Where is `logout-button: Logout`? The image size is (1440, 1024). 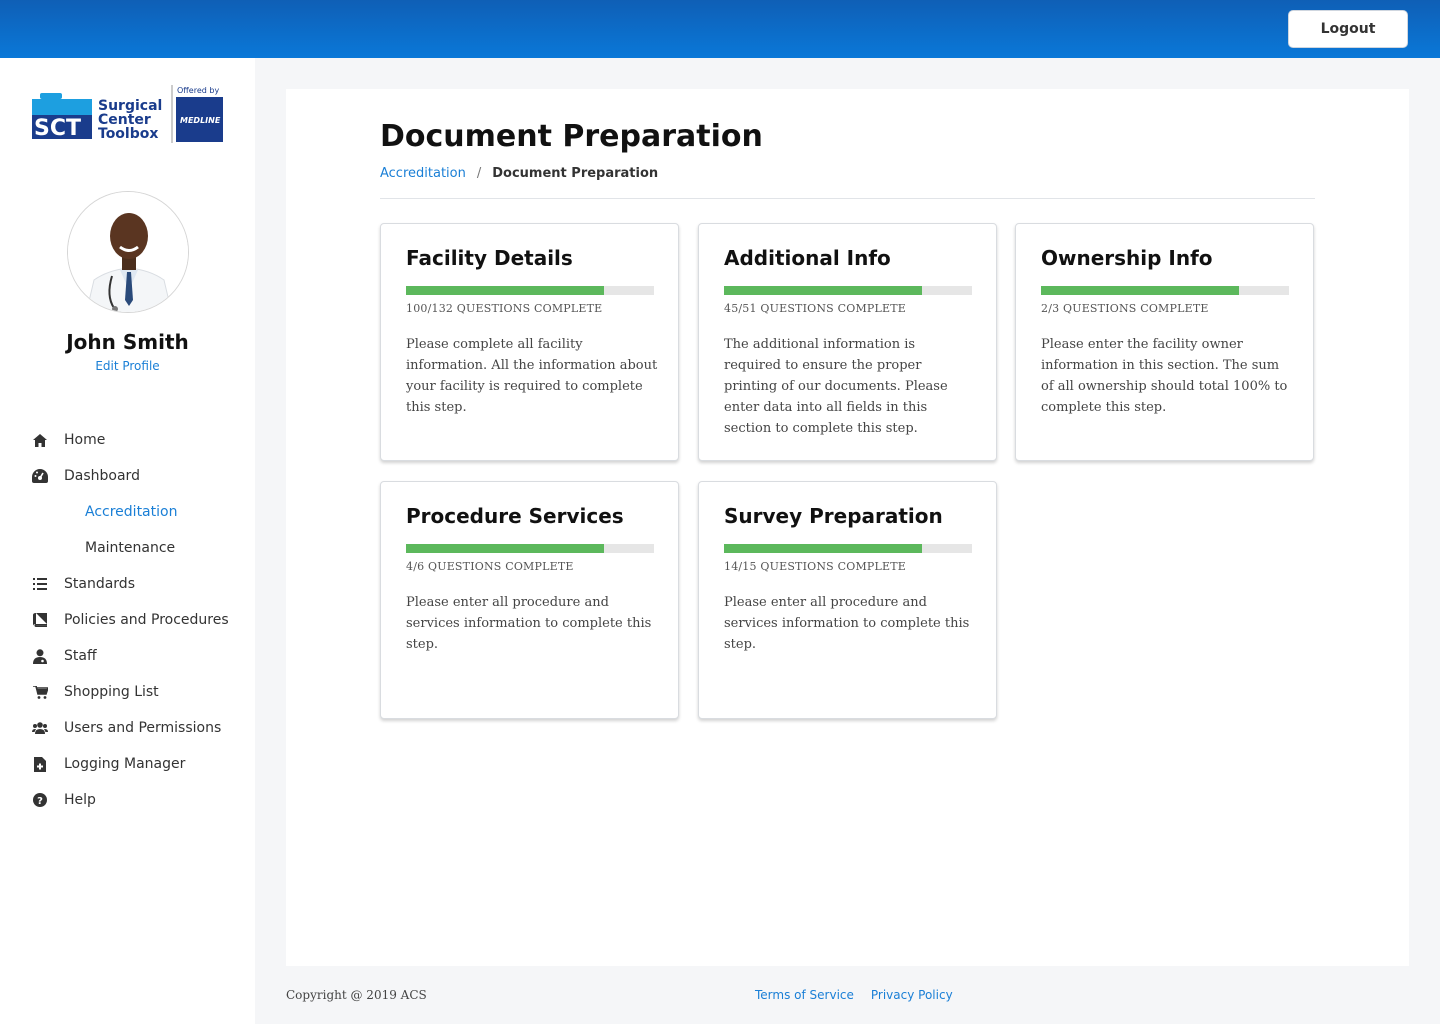 logout-button: Logout is located at coordinates (1348, 29).